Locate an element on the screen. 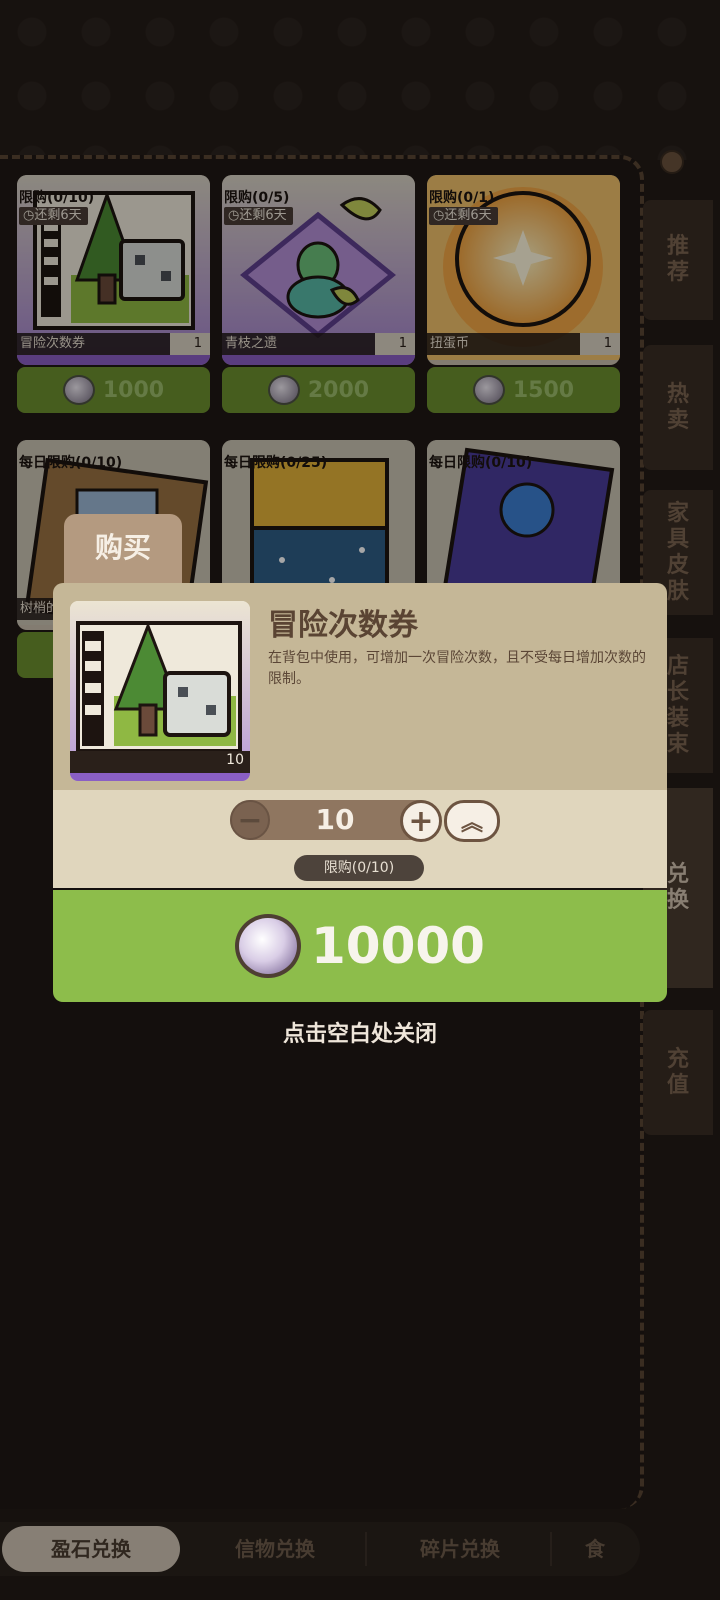 The width and height of the screenshot is (720, 1600). close-hint: 点击空白处关闭 is located at coordinates (359, 1034).